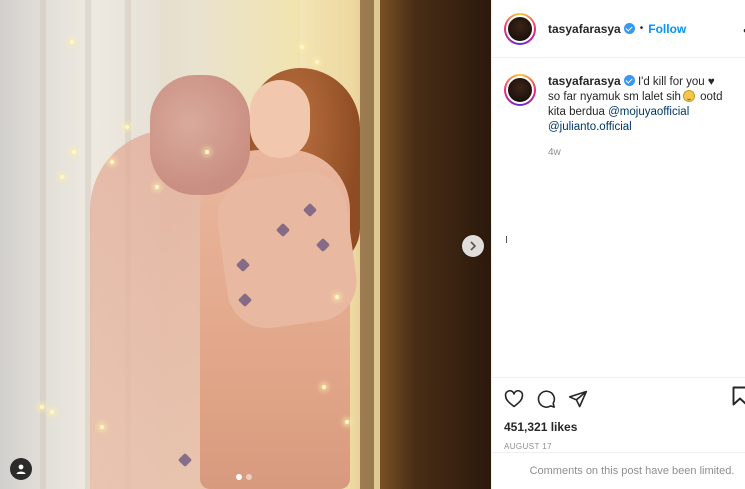 The width and height of the screenshot is (745, 489). I want to click on caption-text-part: so far nyamuk sm lalet sih, so click(614, 97).